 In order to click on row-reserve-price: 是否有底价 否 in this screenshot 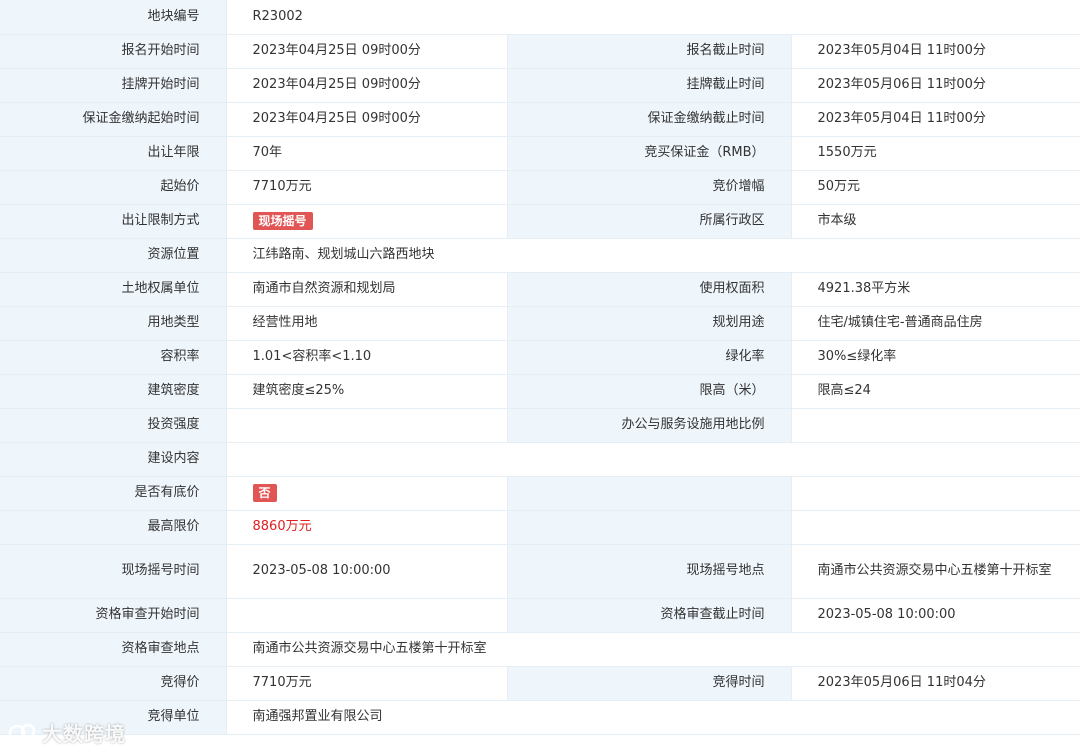, I will do `click(540, 493)`.